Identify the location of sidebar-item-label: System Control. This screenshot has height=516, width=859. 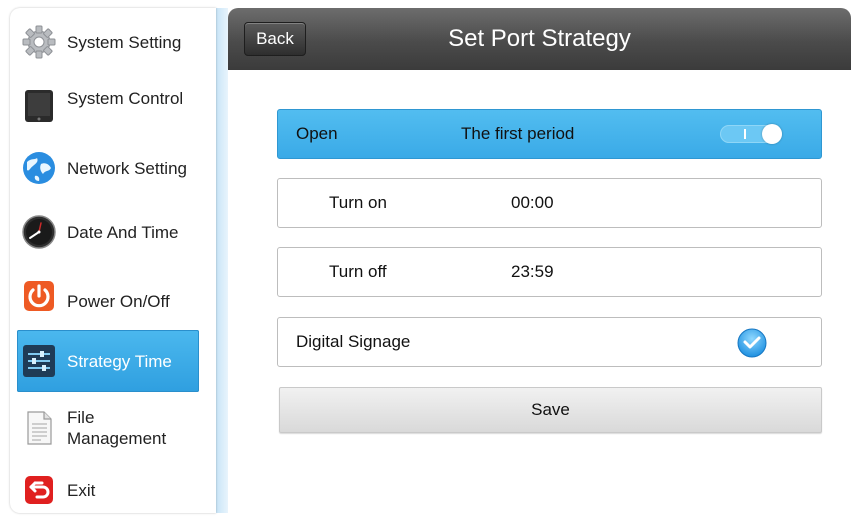
(125, 98).